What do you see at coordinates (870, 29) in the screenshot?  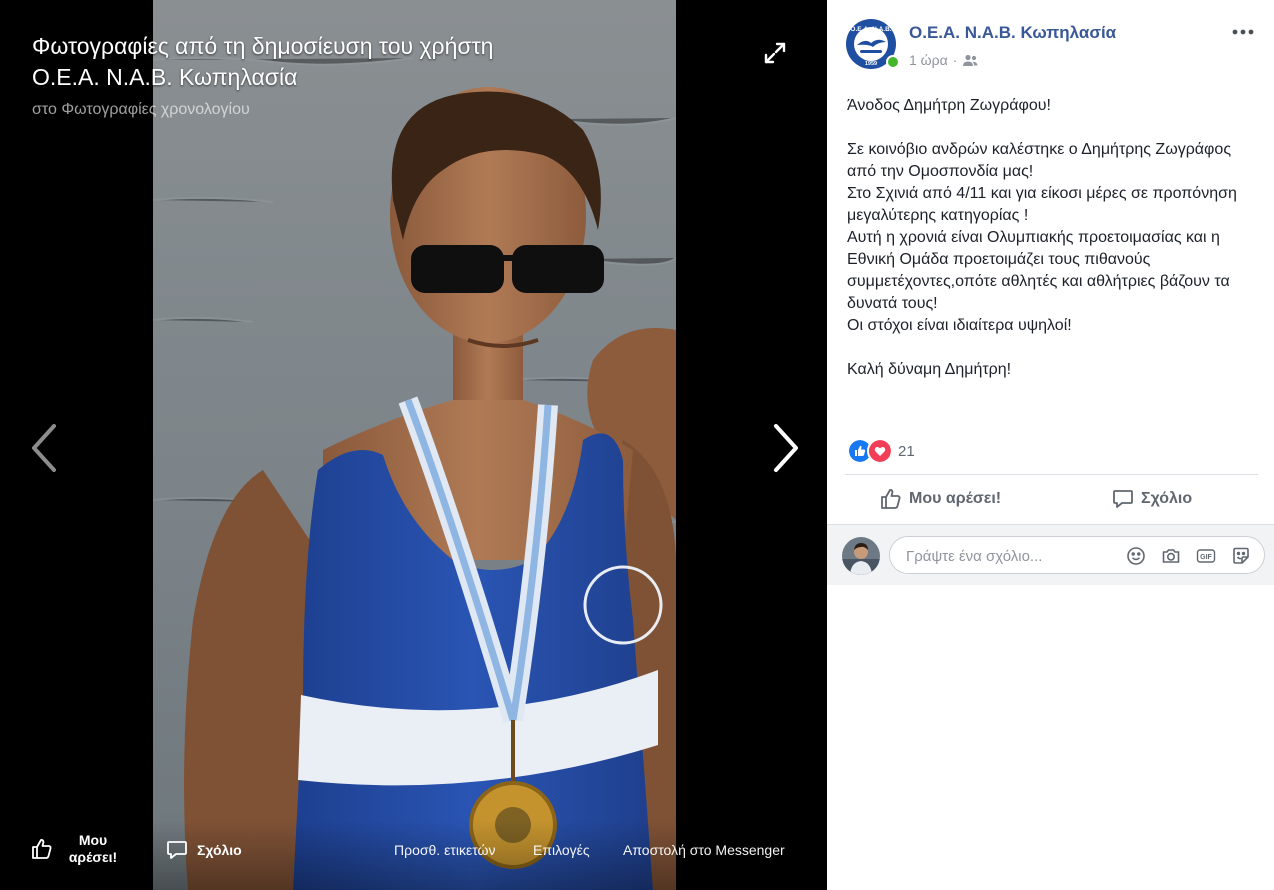 I see `svg-text: Ο.Ε.Α.·Ν.Α.Β.` at bounding box center [870, 29].